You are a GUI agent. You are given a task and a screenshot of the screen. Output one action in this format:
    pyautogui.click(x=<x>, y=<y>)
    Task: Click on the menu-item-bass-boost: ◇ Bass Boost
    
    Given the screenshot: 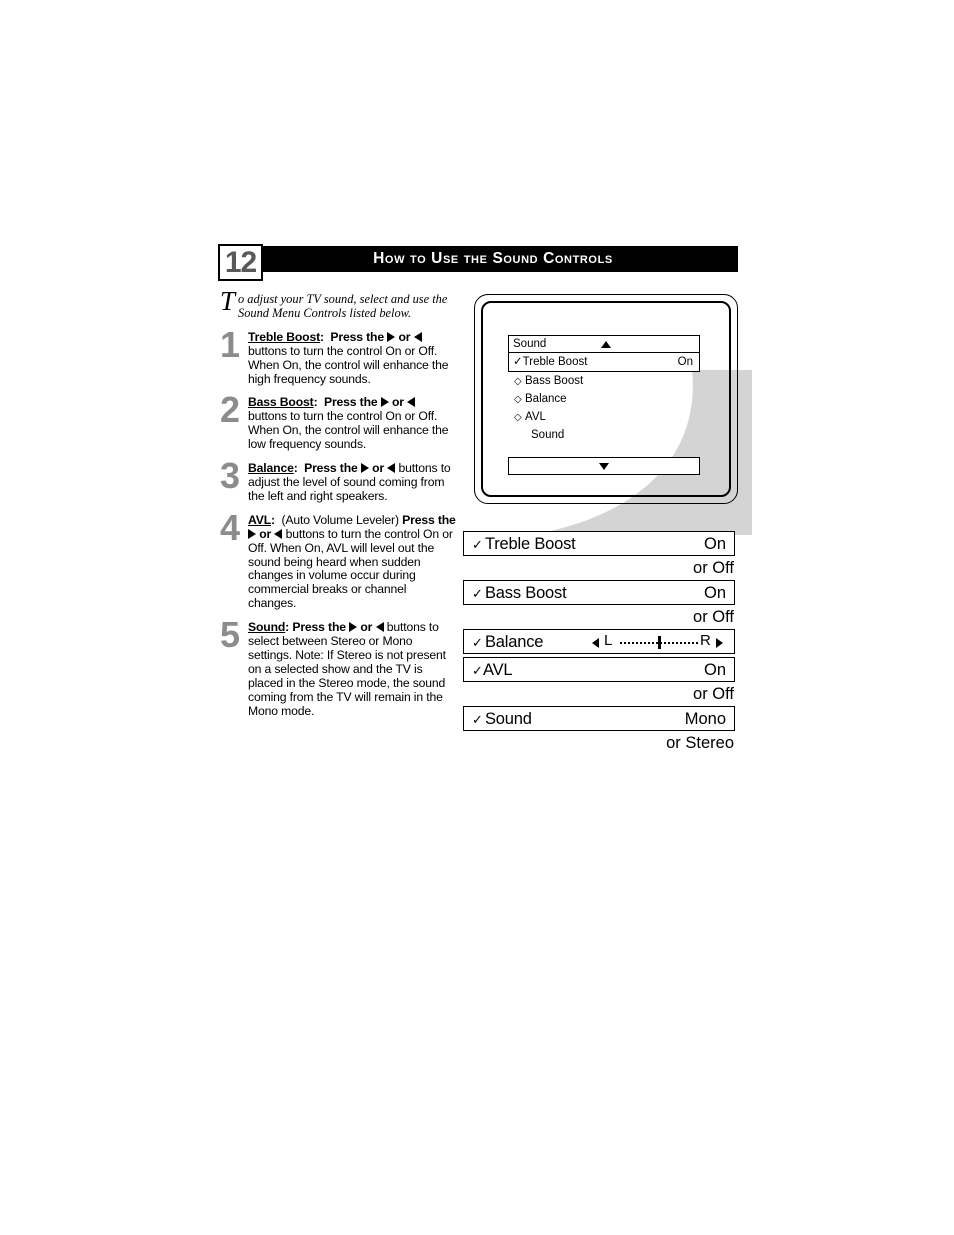 What is the action you would take?
    pyautogui.click(x=604, y=381)
    